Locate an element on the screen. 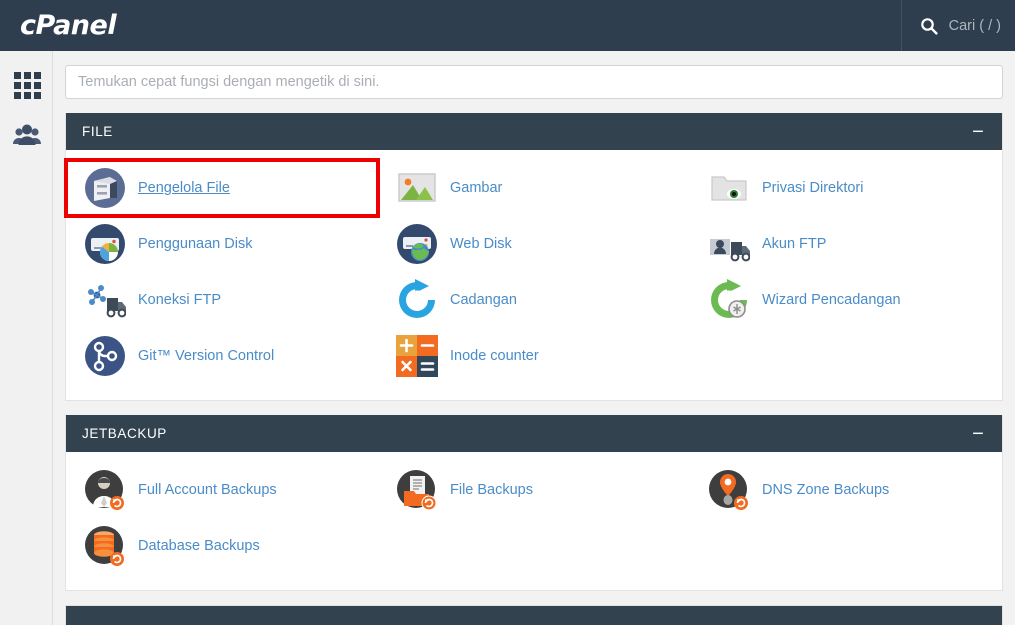  app-item-full-account-backups: Full Account Backups is located at coordinates (222, 490).